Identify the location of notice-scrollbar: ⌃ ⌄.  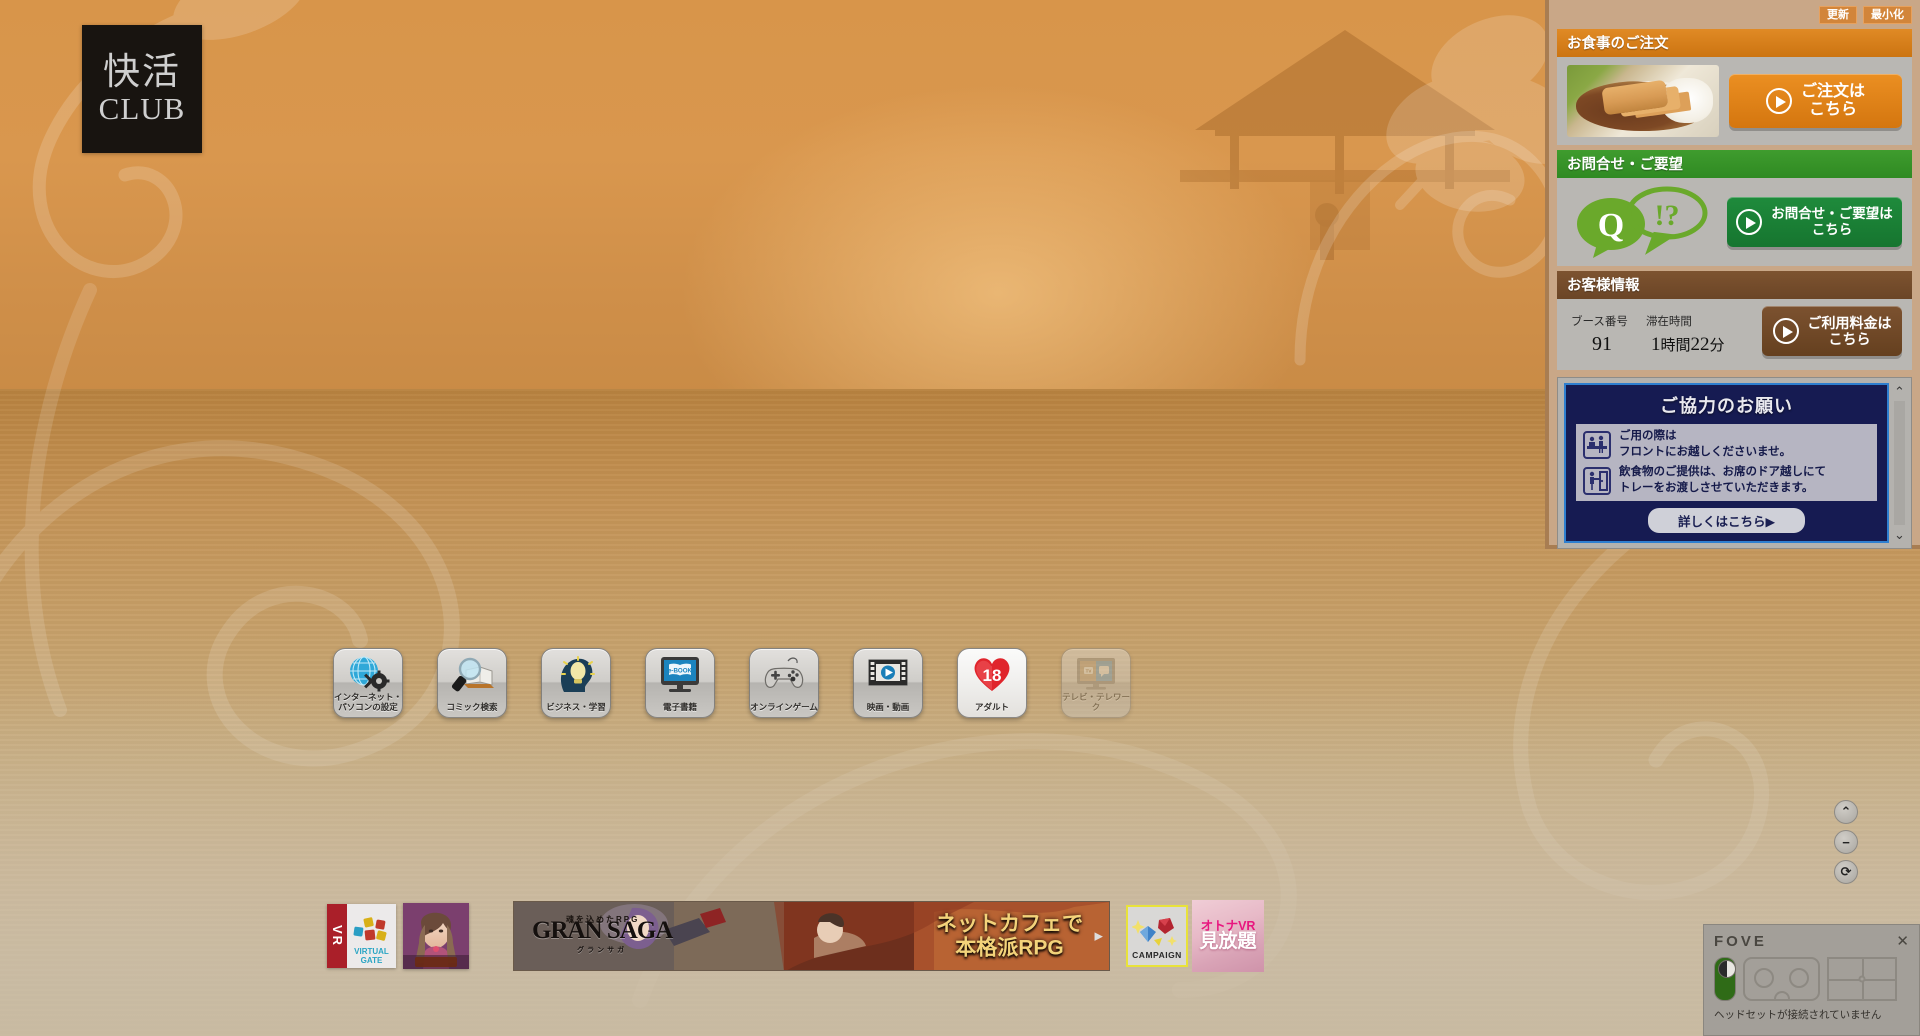
(1899, 463).